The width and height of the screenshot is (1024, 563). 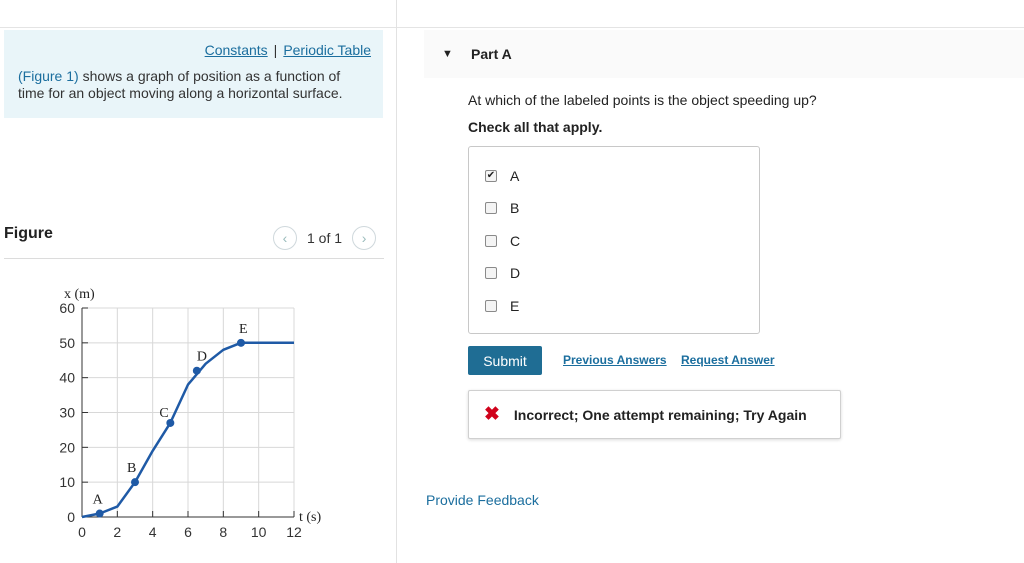 I want to click on x-tick-label: 4, so click(x=153, y=532).